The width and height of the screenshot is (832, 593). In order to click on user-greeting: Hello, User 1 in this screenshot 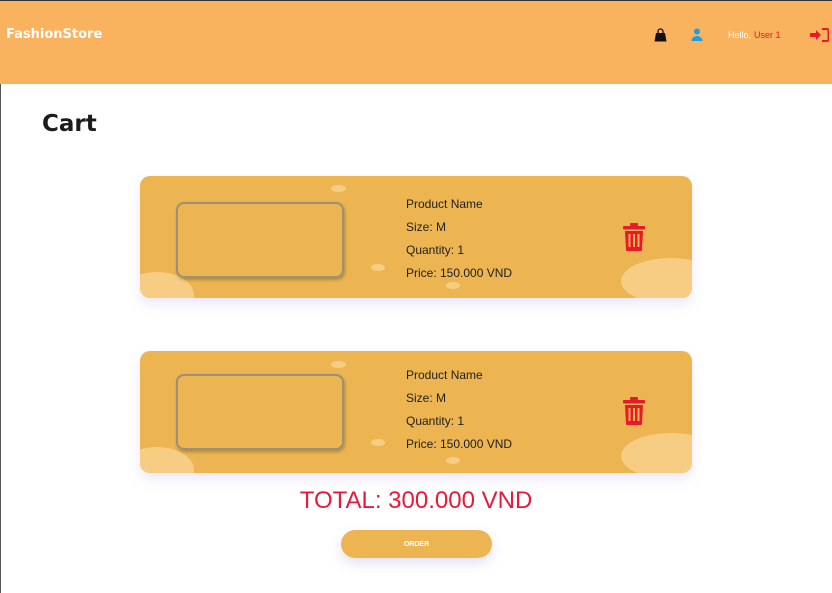, I will do `click(754, 35)`.